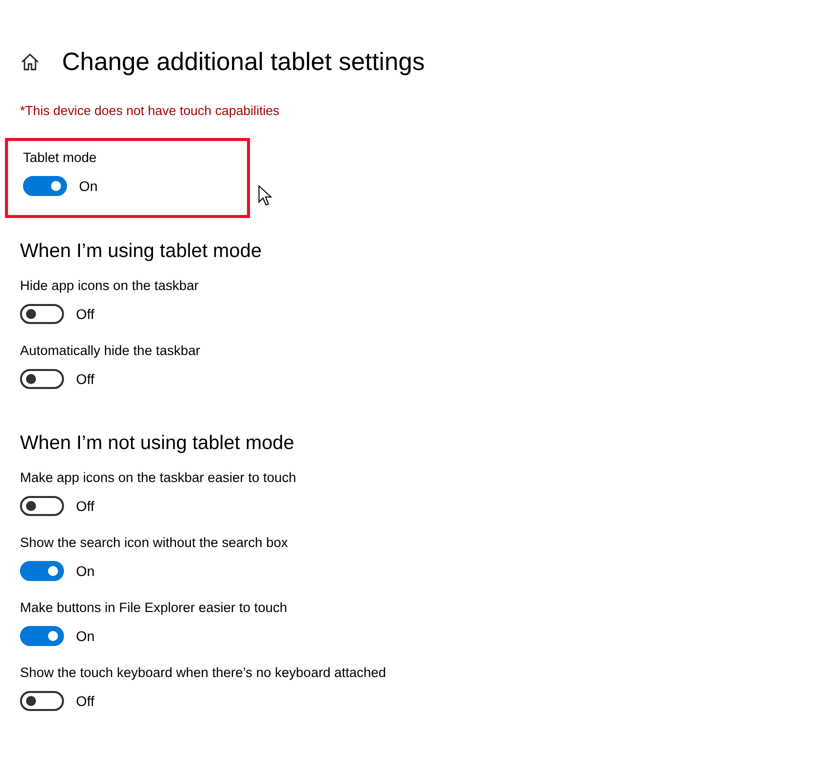  What do you see at coordinates (110, 286) in the screenshot?
I see `setting-label: Hide app icons on the taskbar` at bounding box center [110, 286].